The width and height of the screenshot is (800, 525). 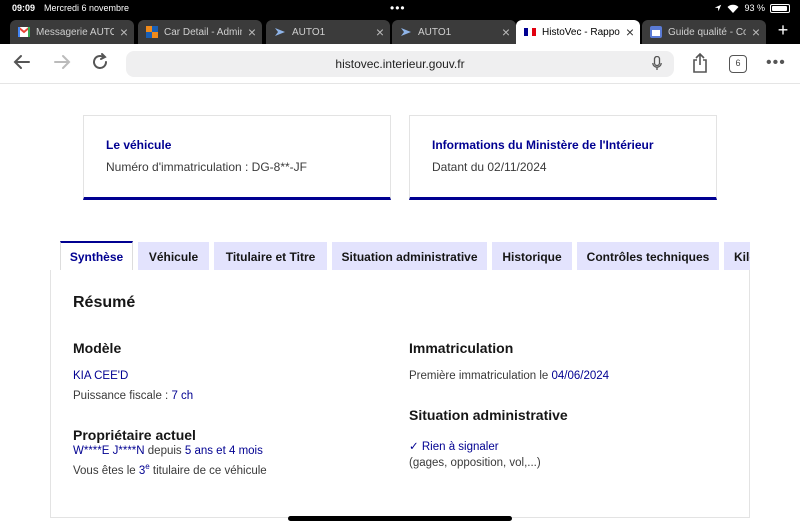 I want to click on share-icon, so click(x=700, y=62).